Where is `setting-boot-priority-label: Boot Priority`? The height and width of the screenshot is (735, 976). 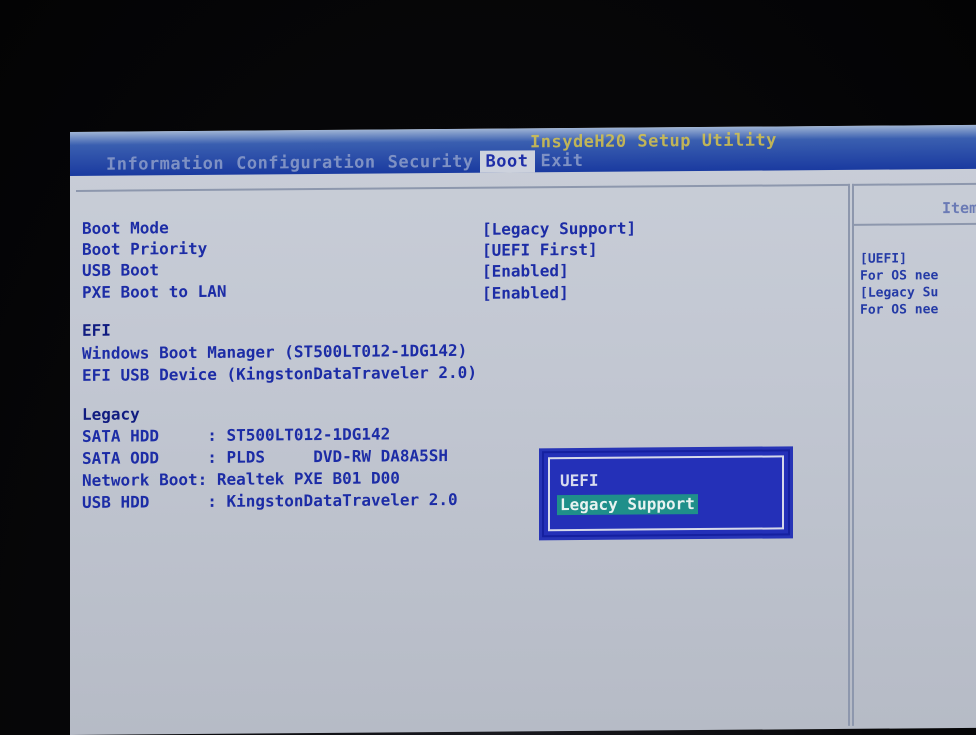
setting-boot-priority-label: Boot Priority is located at coordinates (144, 249).